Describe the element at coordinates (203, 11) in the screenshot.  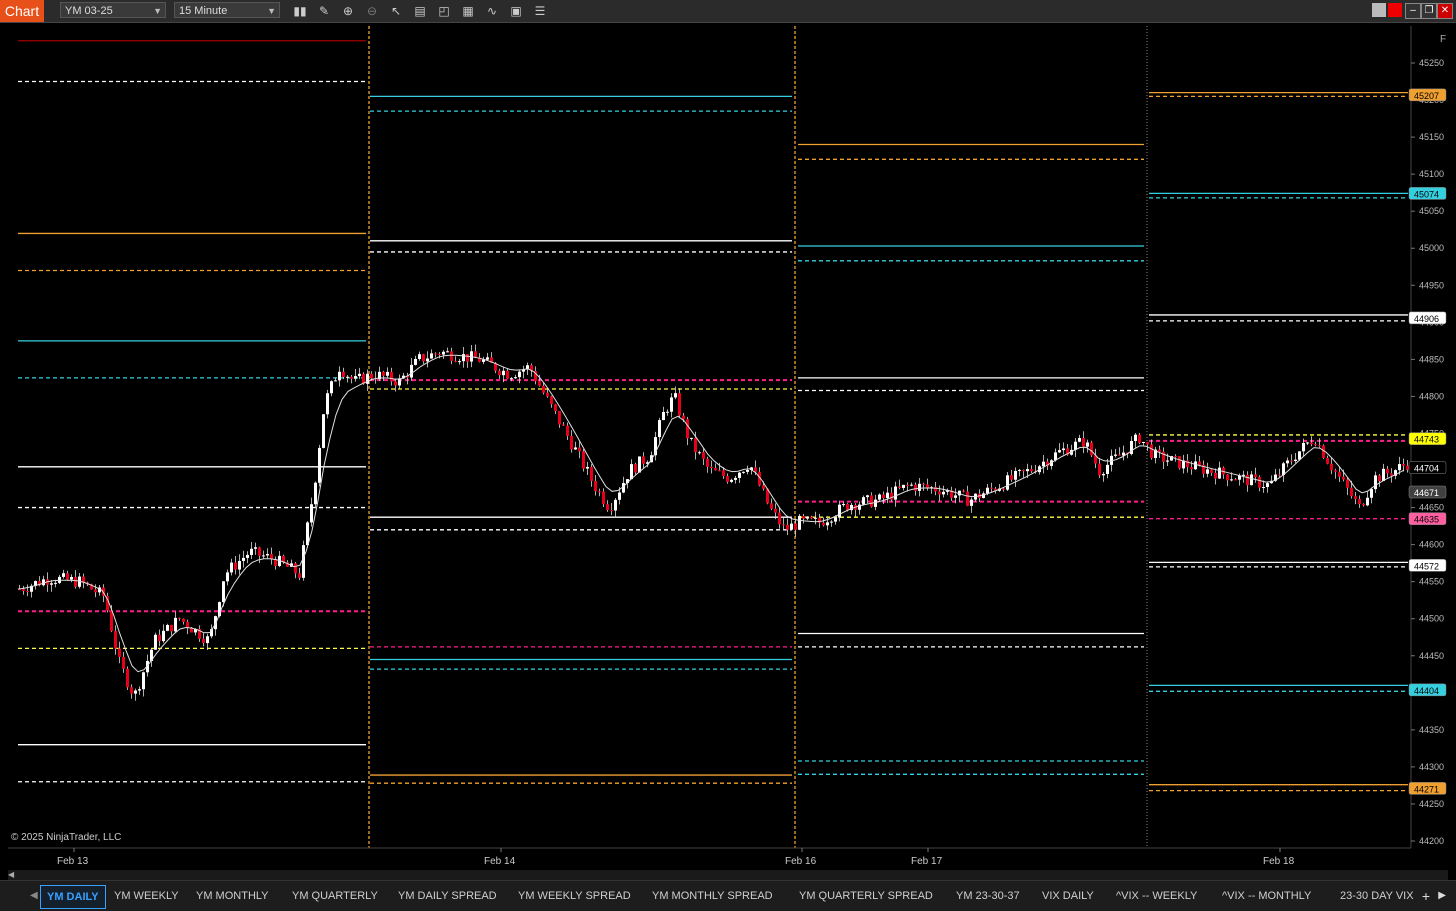
I see `interval-value: 15 Minute` at that location.